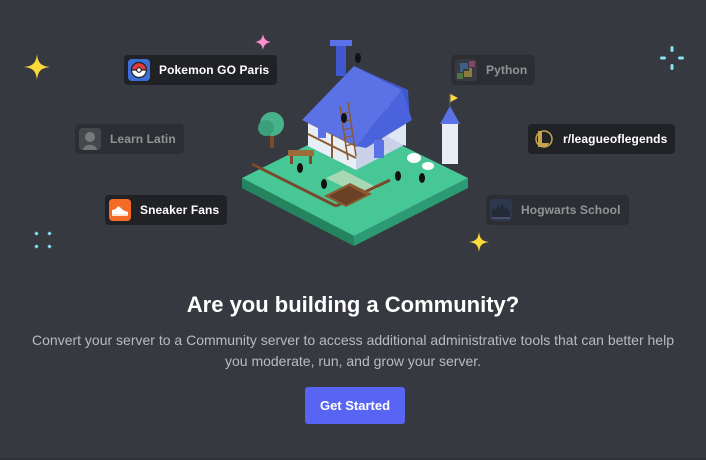  I want to click on server-name: r/leagueoflegends, so click(615, 139).